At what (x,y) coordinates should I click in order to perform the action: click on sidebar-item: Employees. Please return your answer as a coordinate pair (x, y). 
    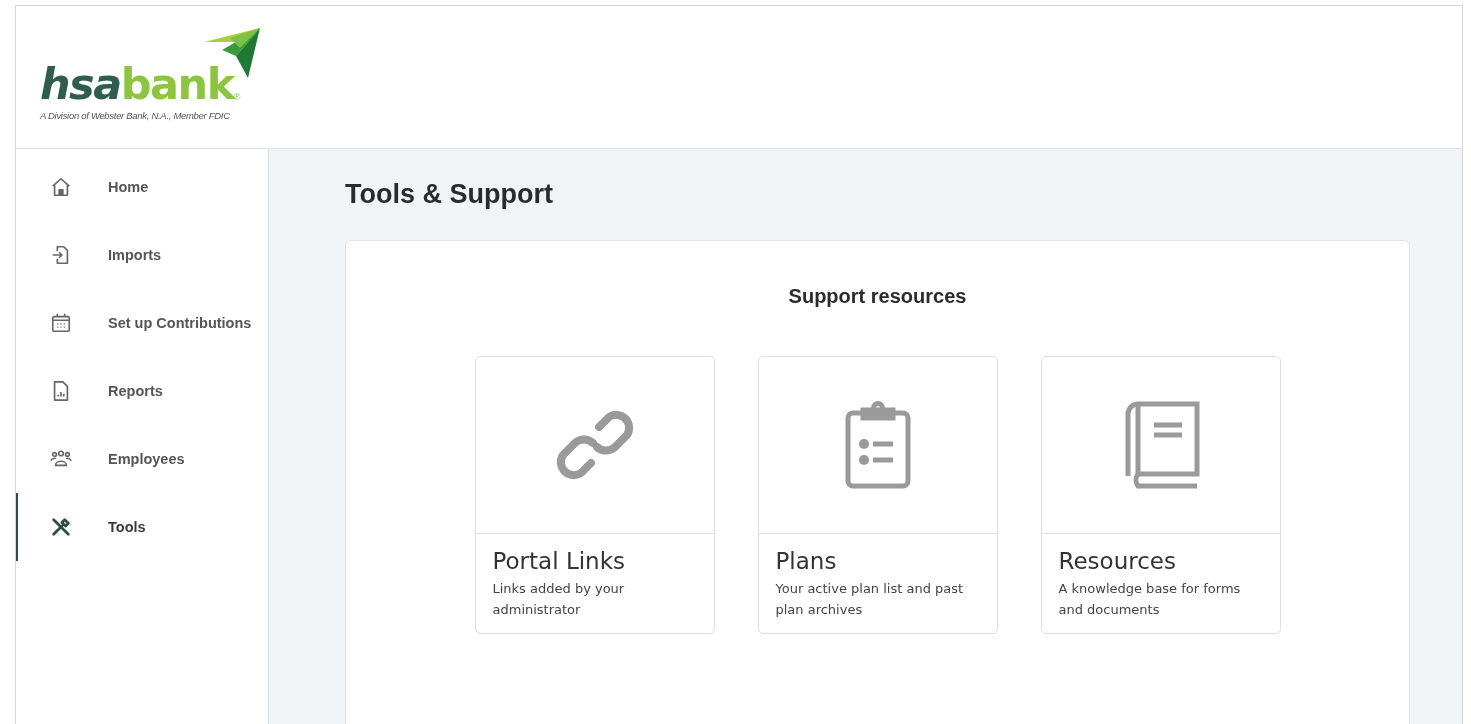
    Looking at the image, I should click on (142, 459).